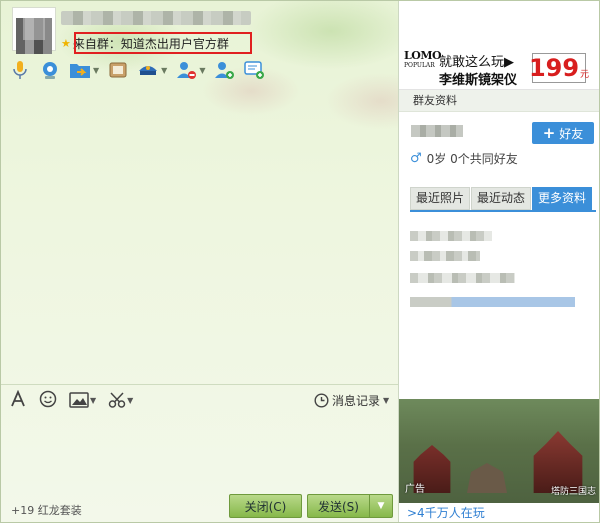  What do you see at coordinates (199, 507) in the screenshot?
I see `footer-bar: +19 红龙套装 关闭(C) 发送(S) ▼` at bounding box center [199, 507].